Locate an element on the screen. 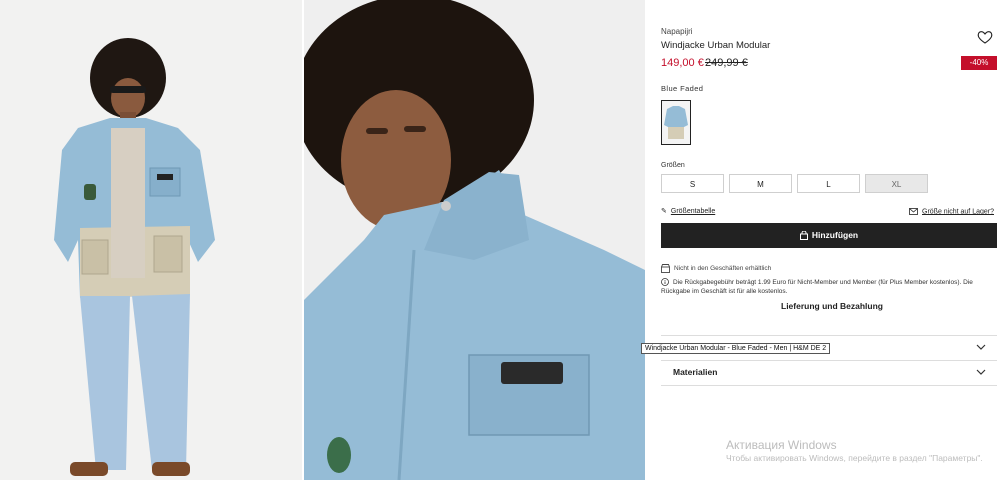 The width and height of the screenshot is (1000, 480). selected-color-name: Blue Faded is located at coordinates (682, 88).